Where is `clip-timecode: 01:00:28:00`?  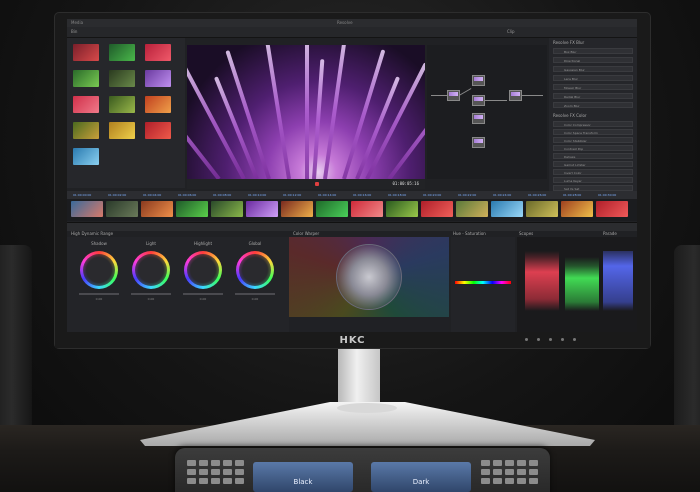 clip-timecode: 01:00:28:00 is located at coordinates (572, 195).